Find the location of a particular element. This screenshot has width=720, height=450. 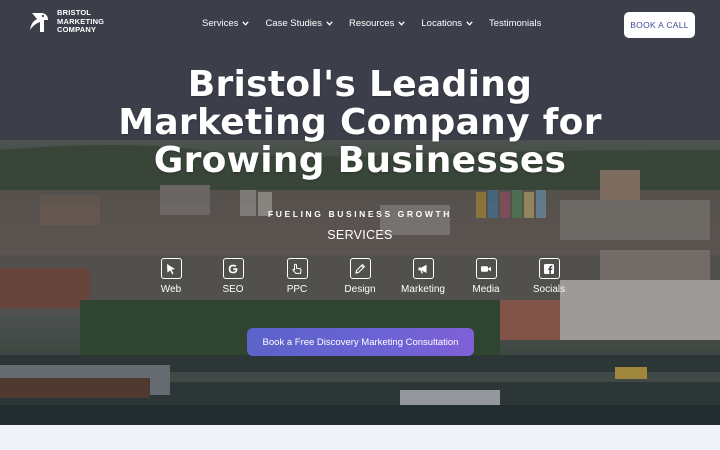

headline-line: Bristol's Leading is located at coordinates (360, 84).